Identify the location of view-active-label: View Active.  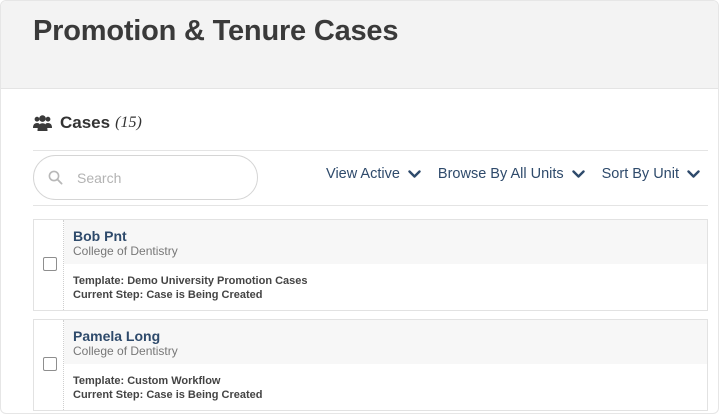
(363, 174).